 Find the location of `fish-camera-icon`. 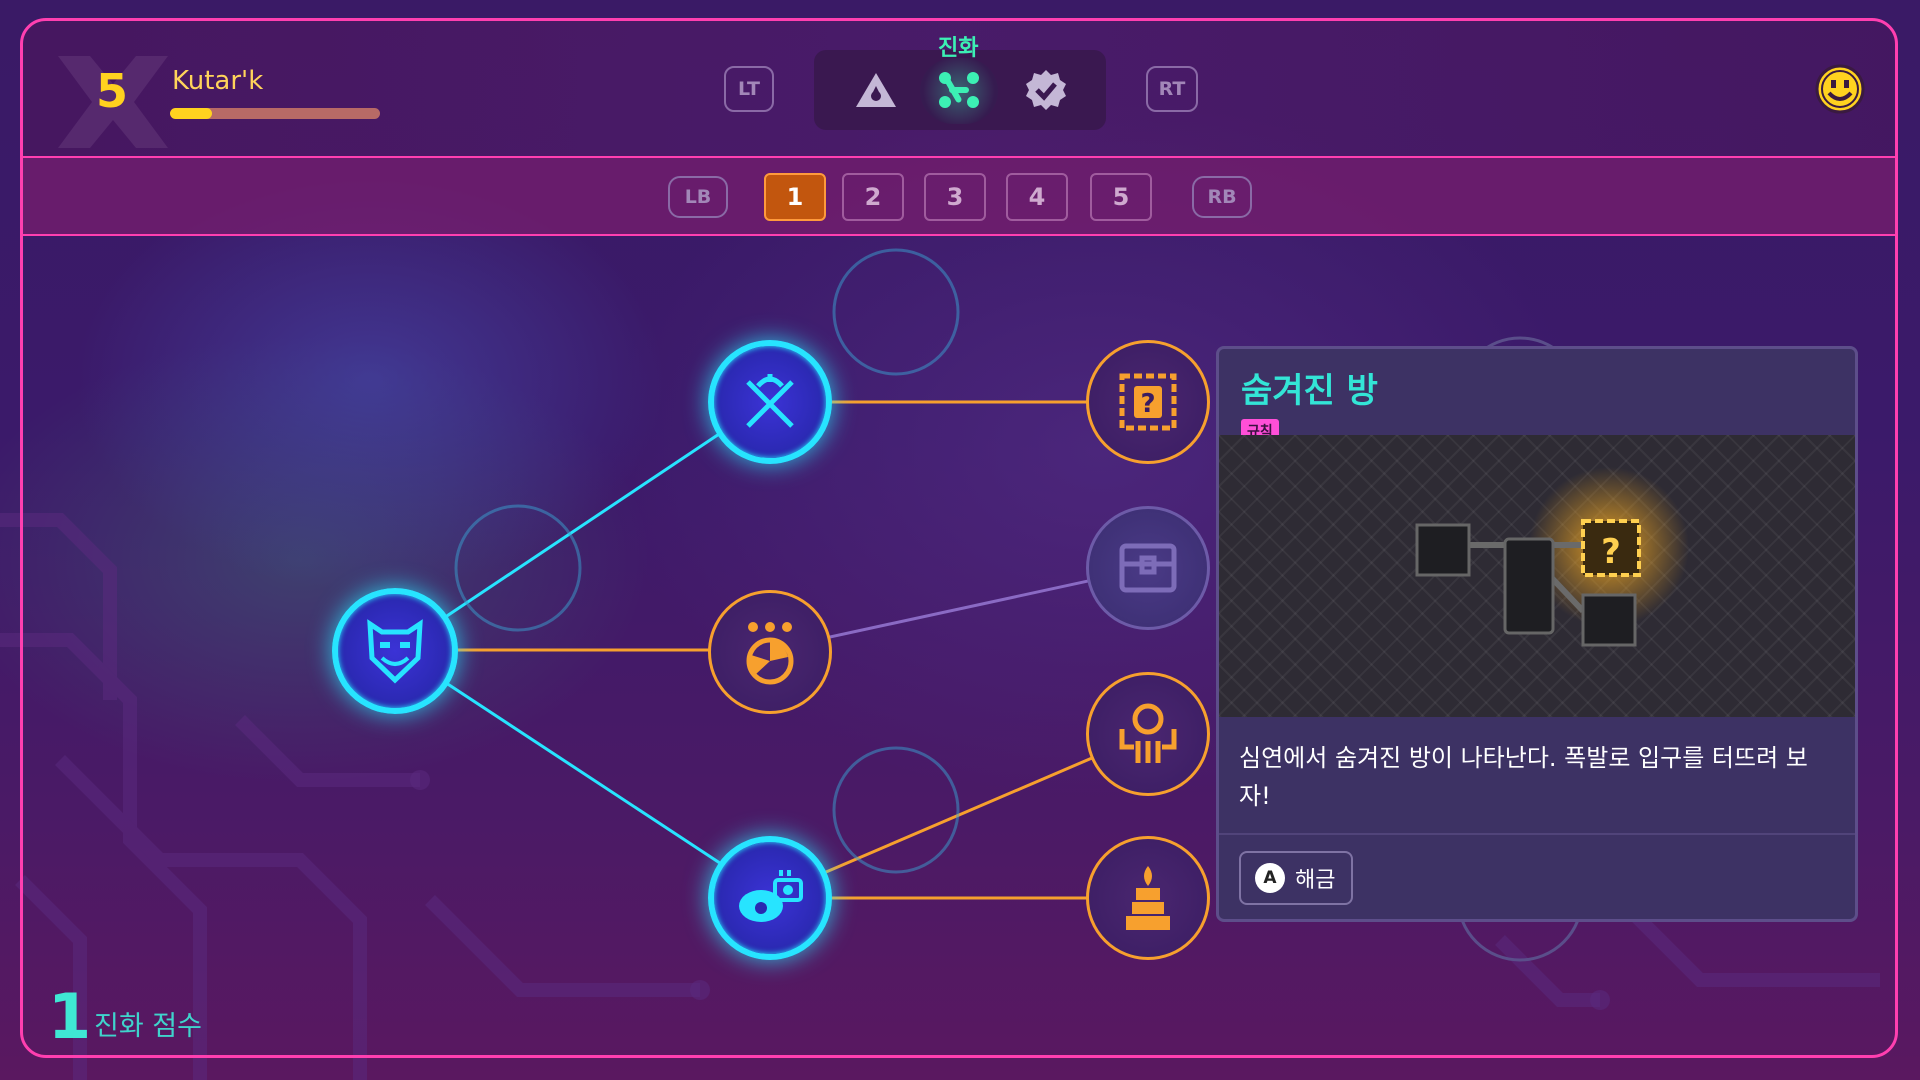

fish-camera-icon is located at coordinates (771, 896).